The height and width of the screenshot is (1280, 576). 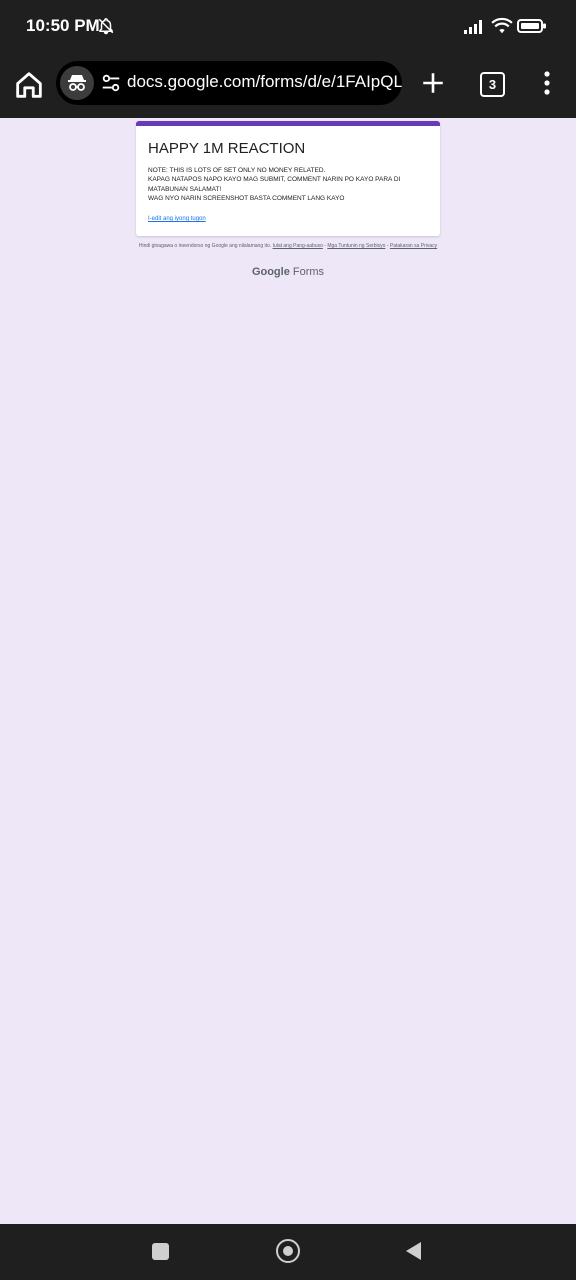 I want to click on url-text: docs.google.com/forms/d/e/1FAIpQLS, so click(x=264, y=82).